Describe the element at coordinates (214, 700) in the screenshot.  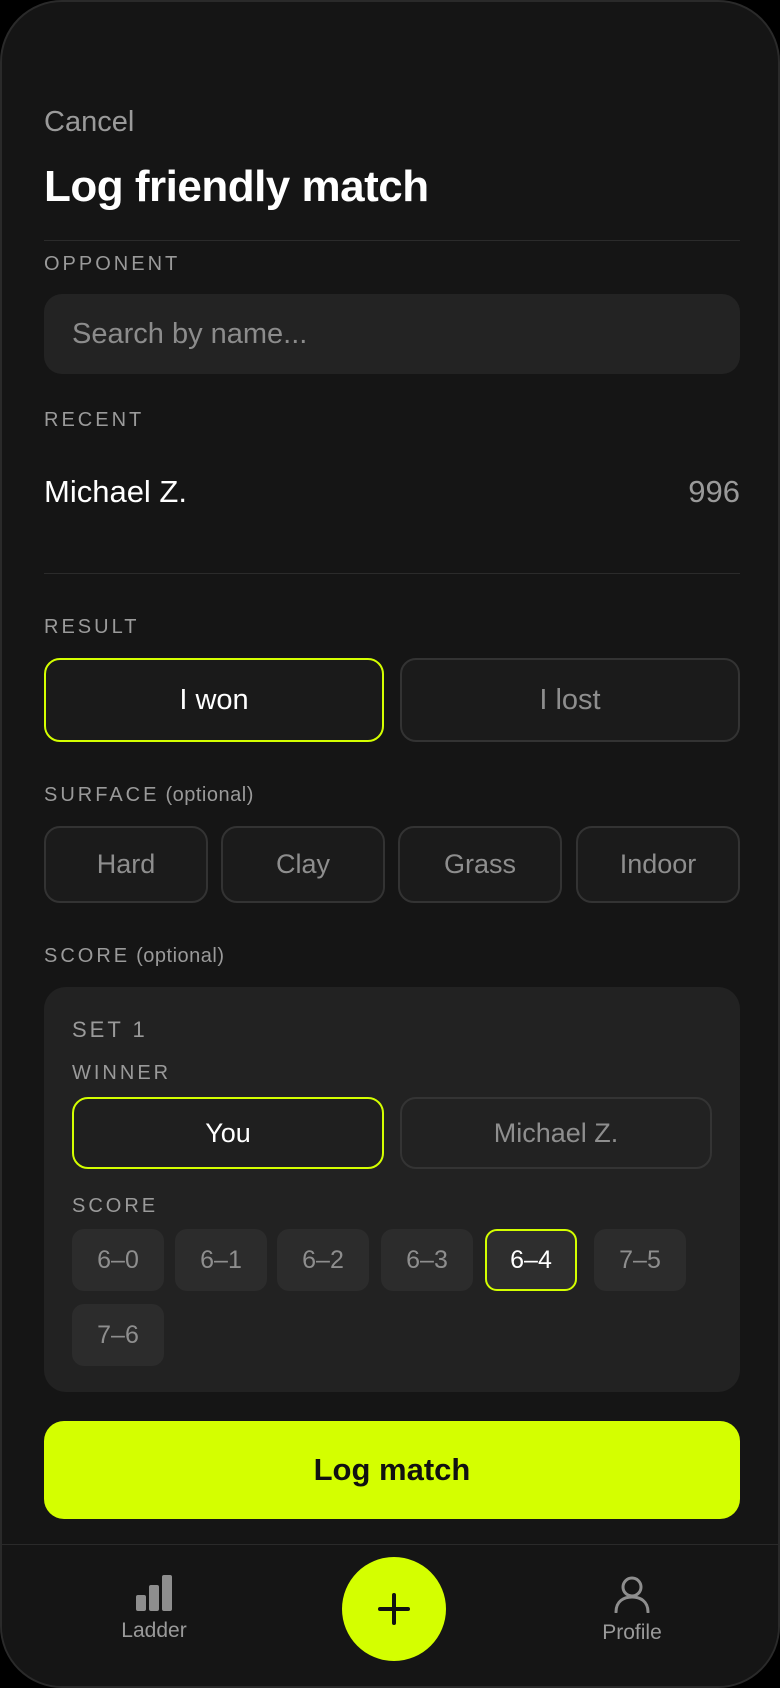
I see `result-won-button: I won` at that location.